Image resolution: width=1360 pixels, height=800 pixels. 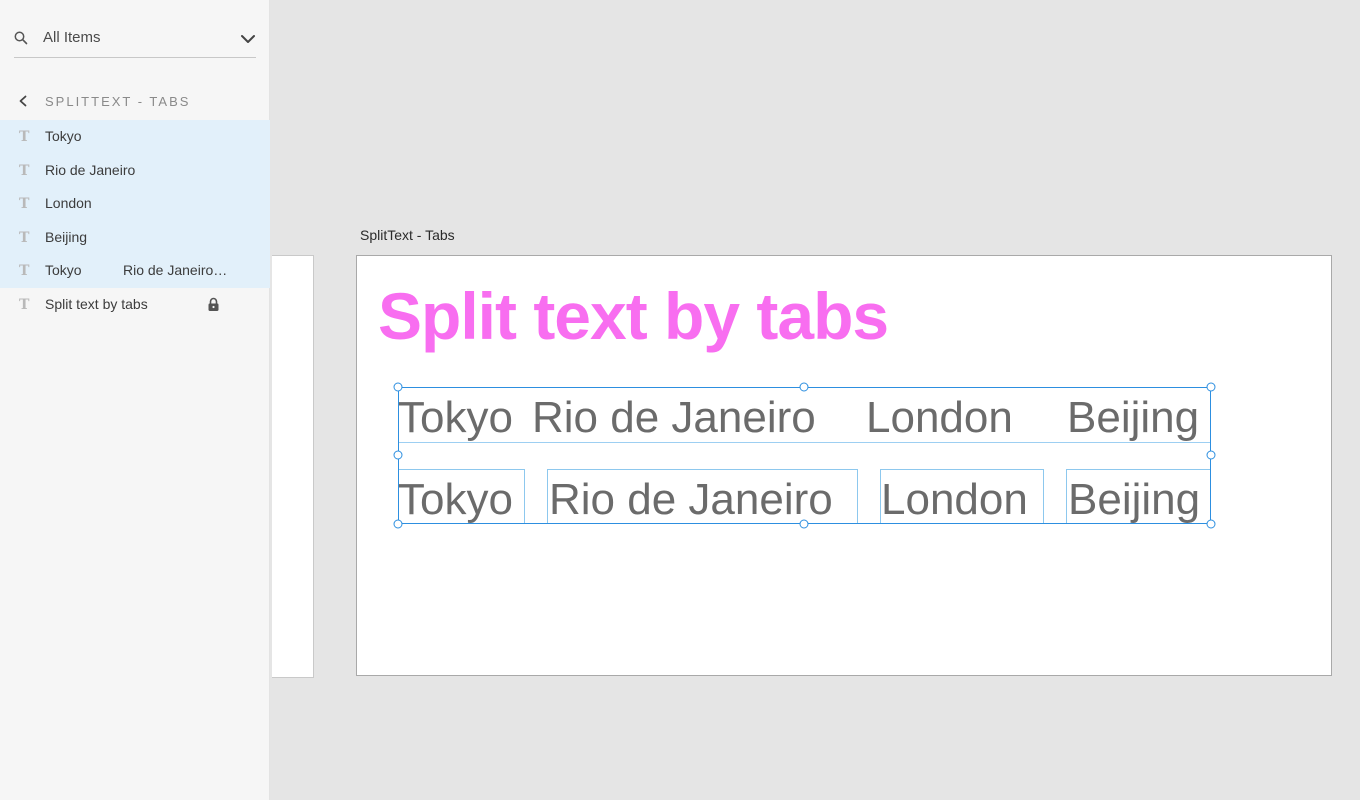 I want to click on resize-handle-top-left, so click(x=398, y=387).